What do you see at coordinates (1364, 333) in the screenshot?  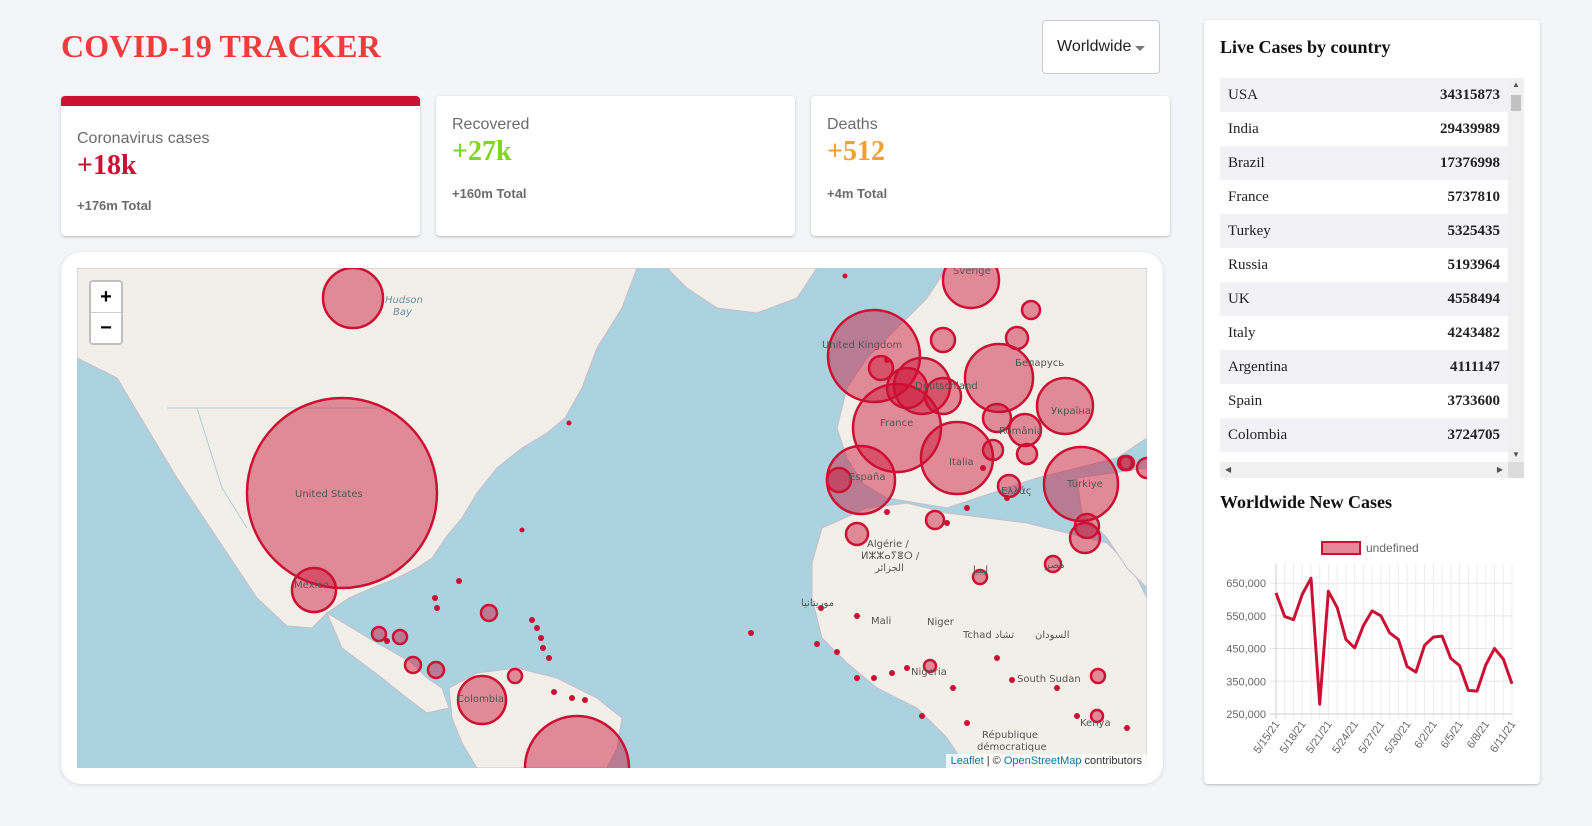 I see `table-row: Italy 4243482` at bounding box center [1364, 333].